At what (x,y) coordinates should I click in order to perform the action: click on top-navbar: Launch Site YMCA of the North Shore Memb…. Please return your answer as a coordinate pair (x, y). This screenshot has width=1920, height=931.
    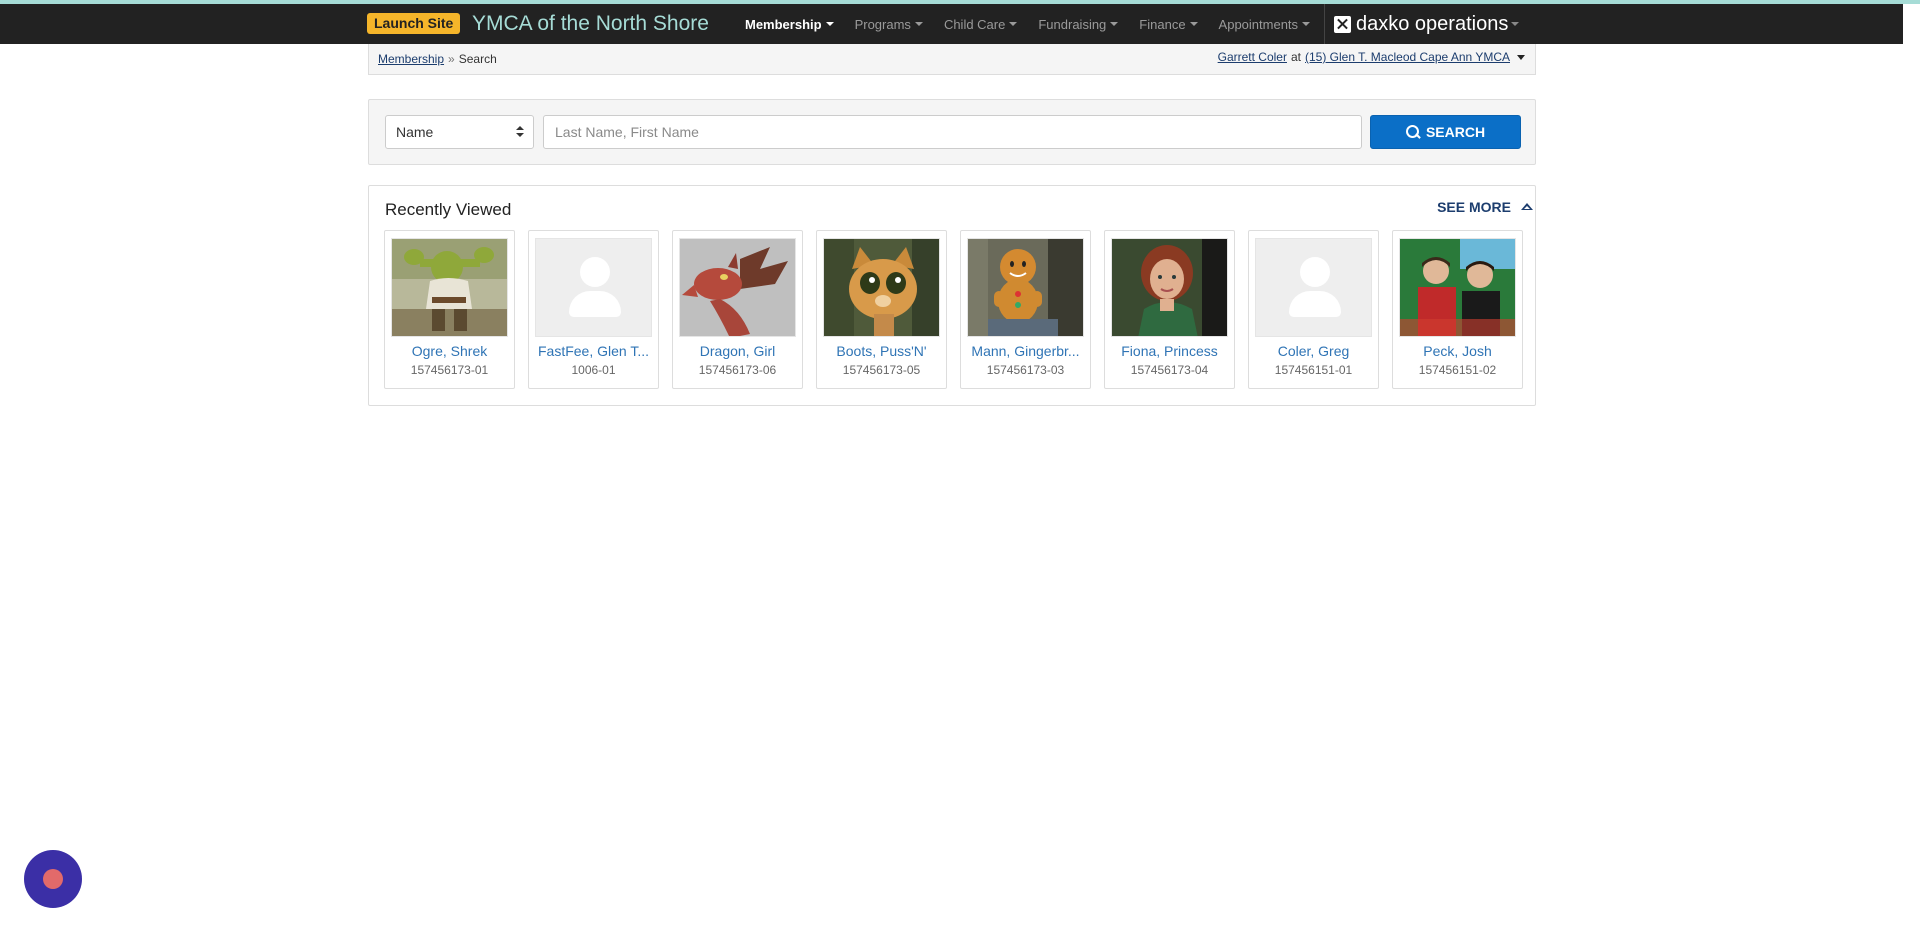
    Looking at the image, I should click on (960, 24).